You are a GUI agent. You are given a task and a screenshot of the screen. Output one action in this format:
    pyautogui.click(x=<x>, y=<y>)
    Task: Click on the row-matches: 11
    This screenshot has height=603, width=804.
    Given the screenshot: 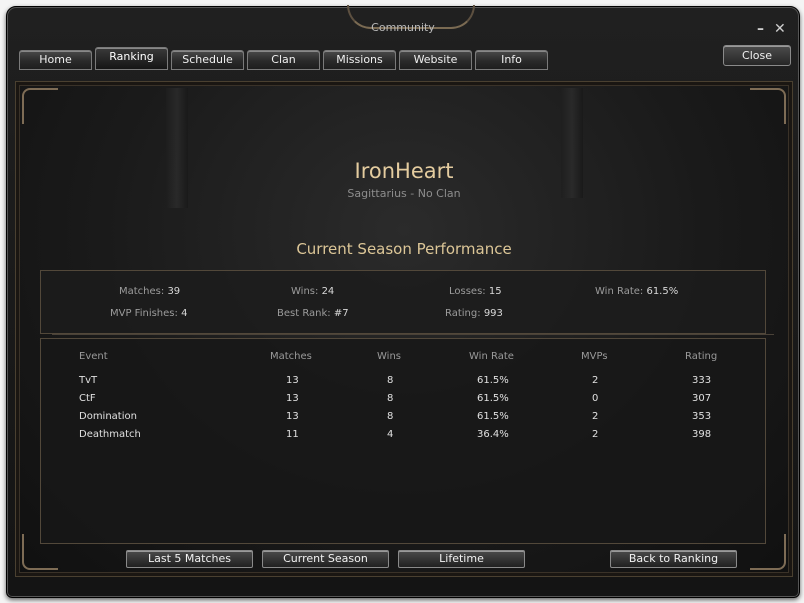 What is the action you would take?
    pyautogui.click(x=292, y=434)
    